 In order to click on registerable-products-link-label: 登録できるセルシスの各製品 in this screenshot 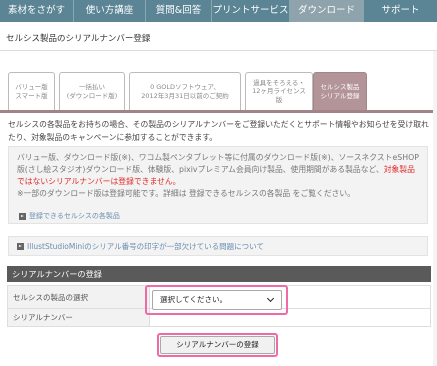, I will do `click(74, 216)`.